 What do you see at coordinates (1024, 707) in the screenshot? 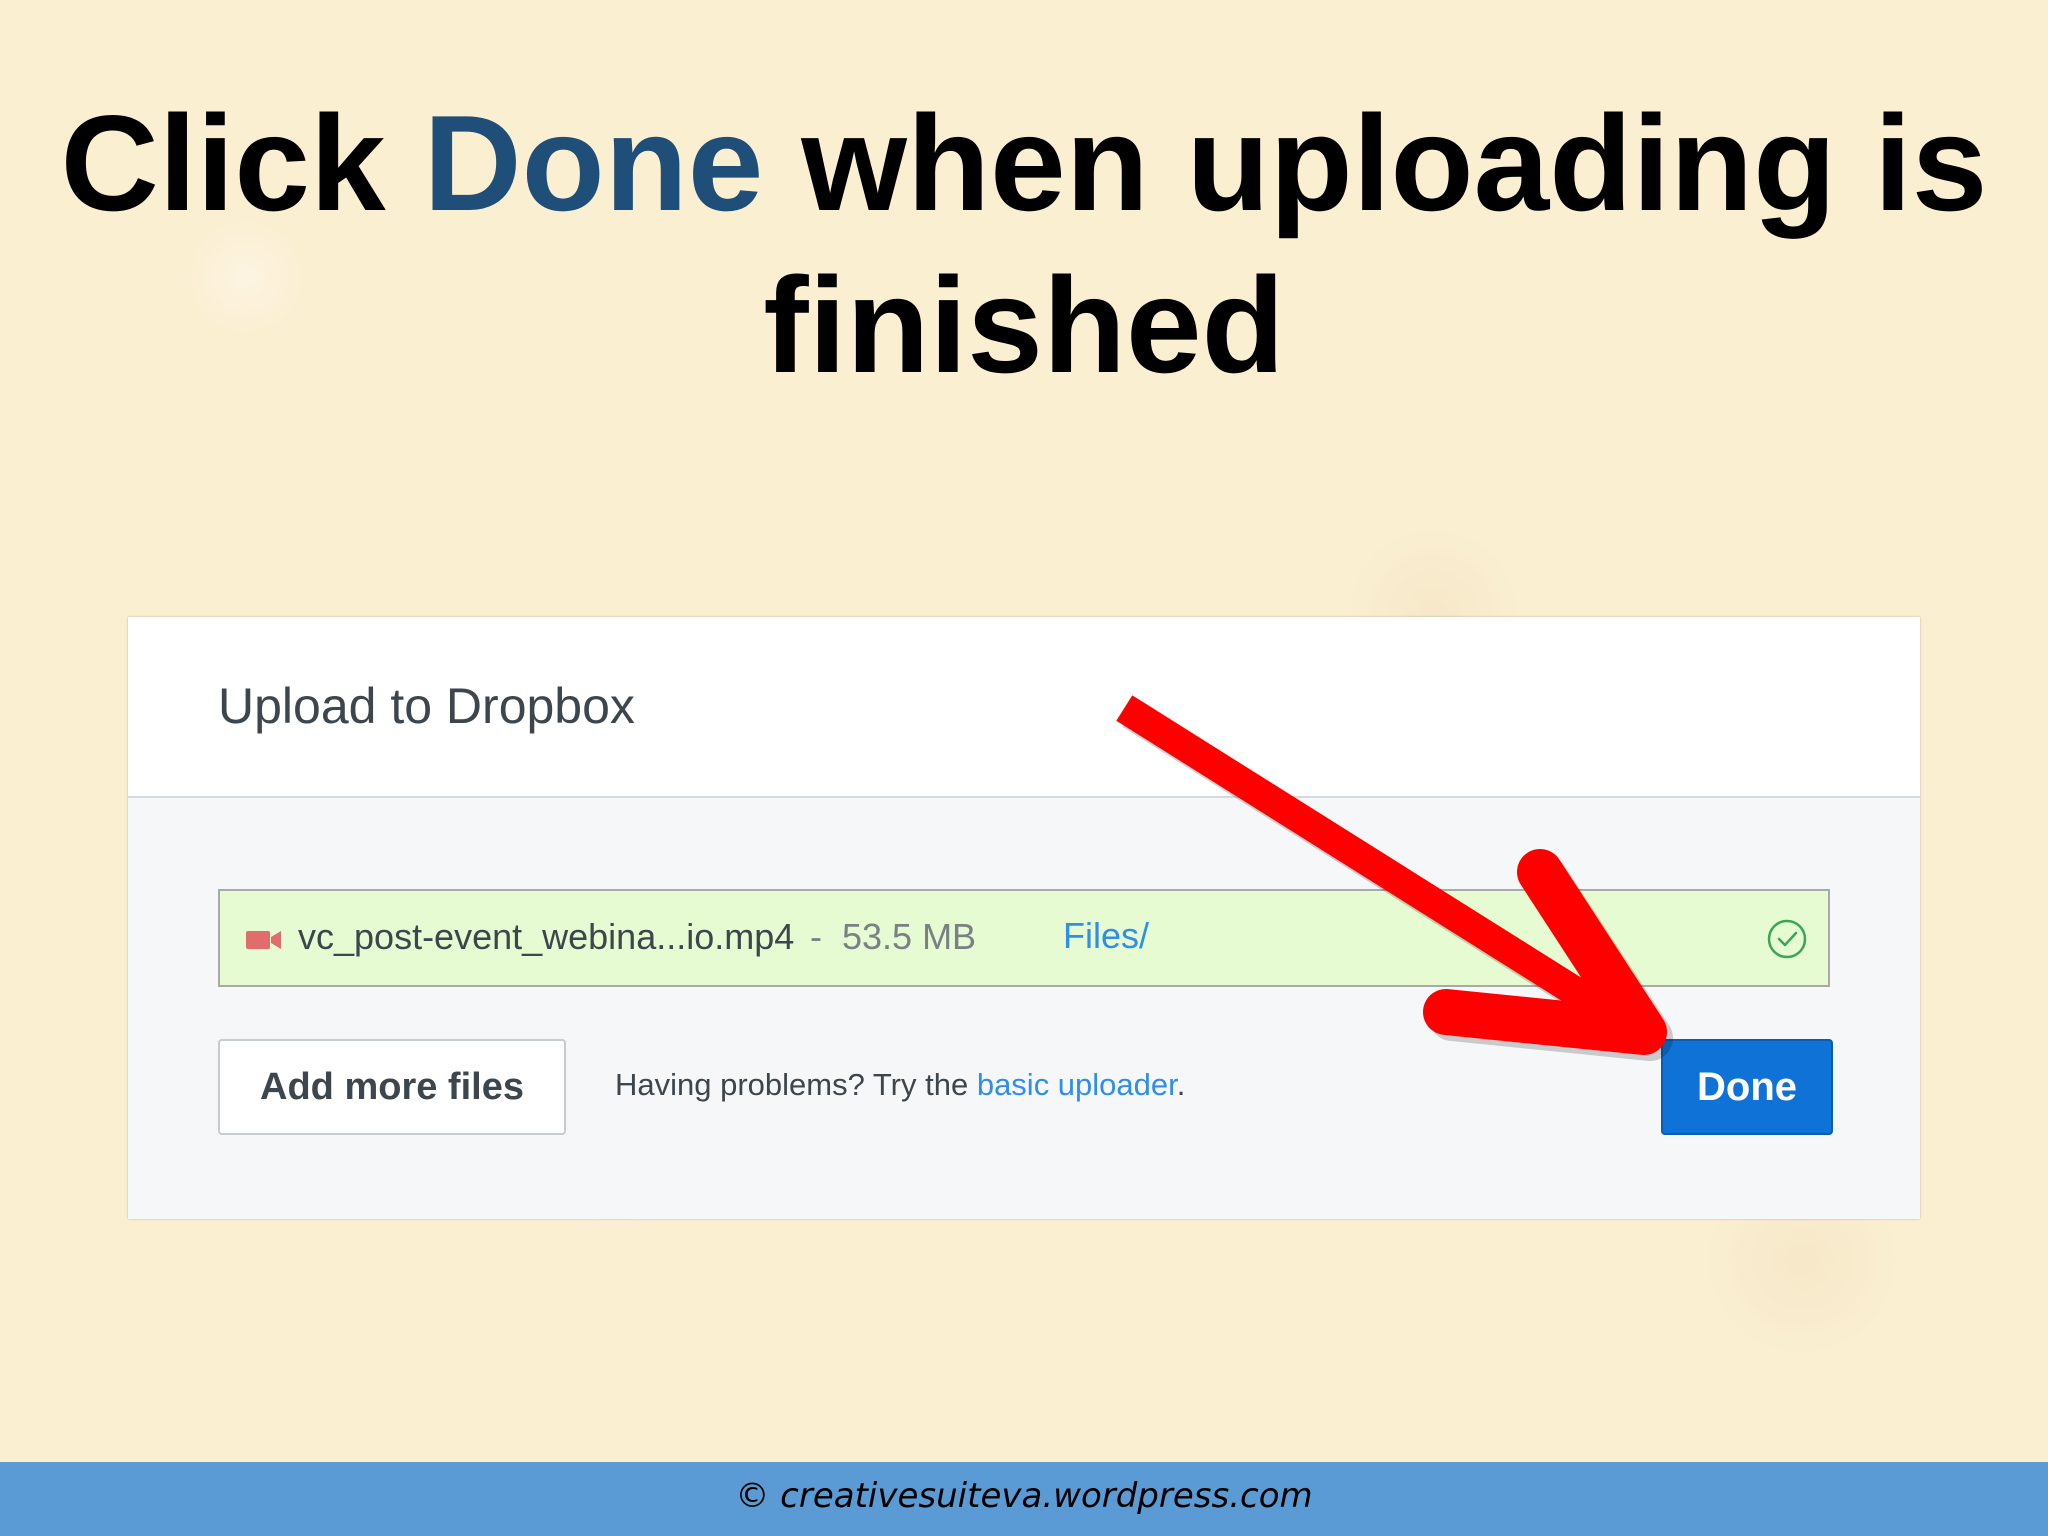
I see `dialog-header: Upload to Dropbox` at bounding box center [1024, 707].